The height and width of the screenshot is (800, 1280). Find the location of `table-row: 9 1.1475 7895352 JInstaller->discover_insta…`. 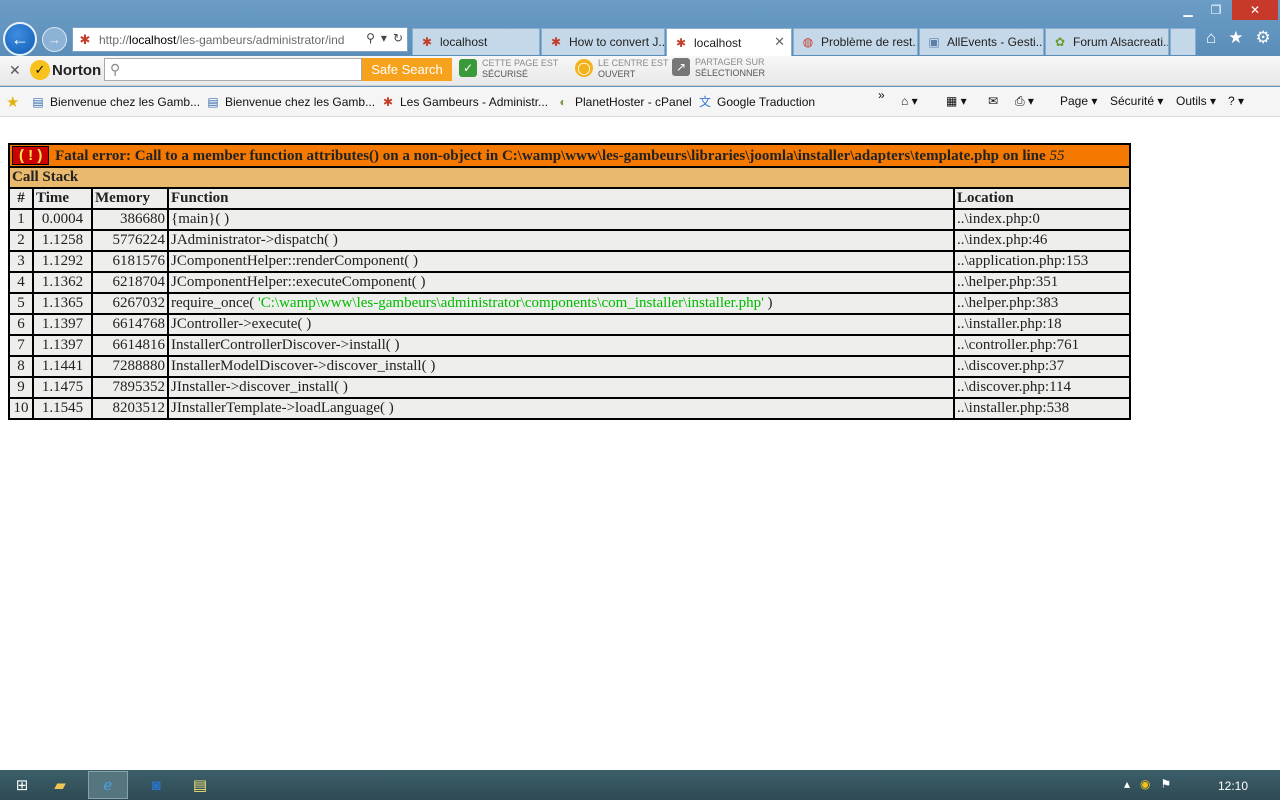

table-row: 9 1.1475 7895352 JInstaller->discover_insta… is located at coordinates (569, 387).